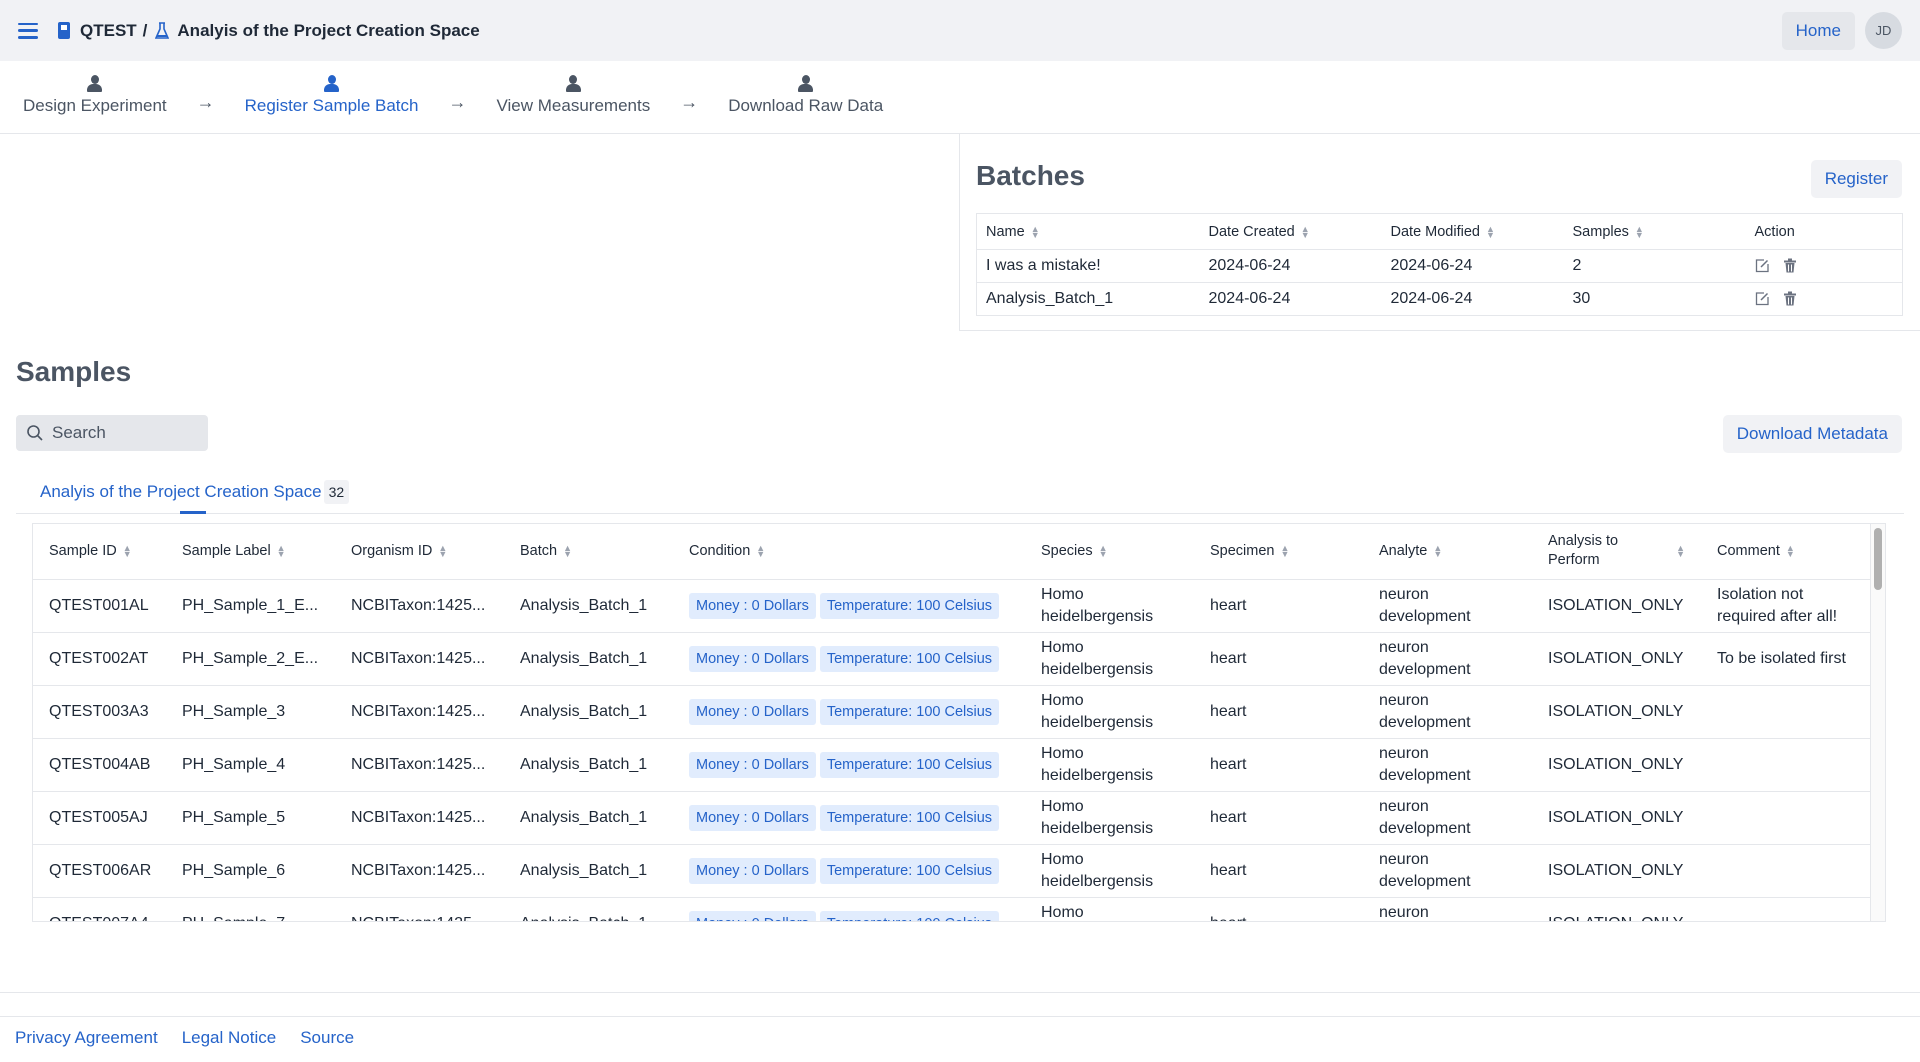 Image resolution: width=1920 pixels, height=1062 pixels. Describe the element at coordinates (99, 552) in the screenshot. I see `column-header-sample-id: Sample ID ▲ ▼` at that location.